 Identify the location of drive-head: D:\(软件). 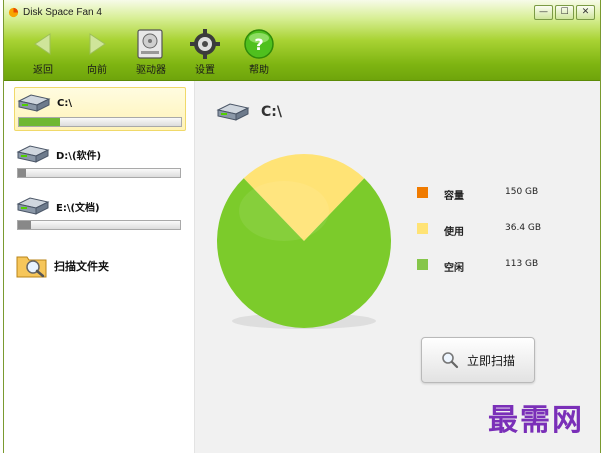
(58, 154).